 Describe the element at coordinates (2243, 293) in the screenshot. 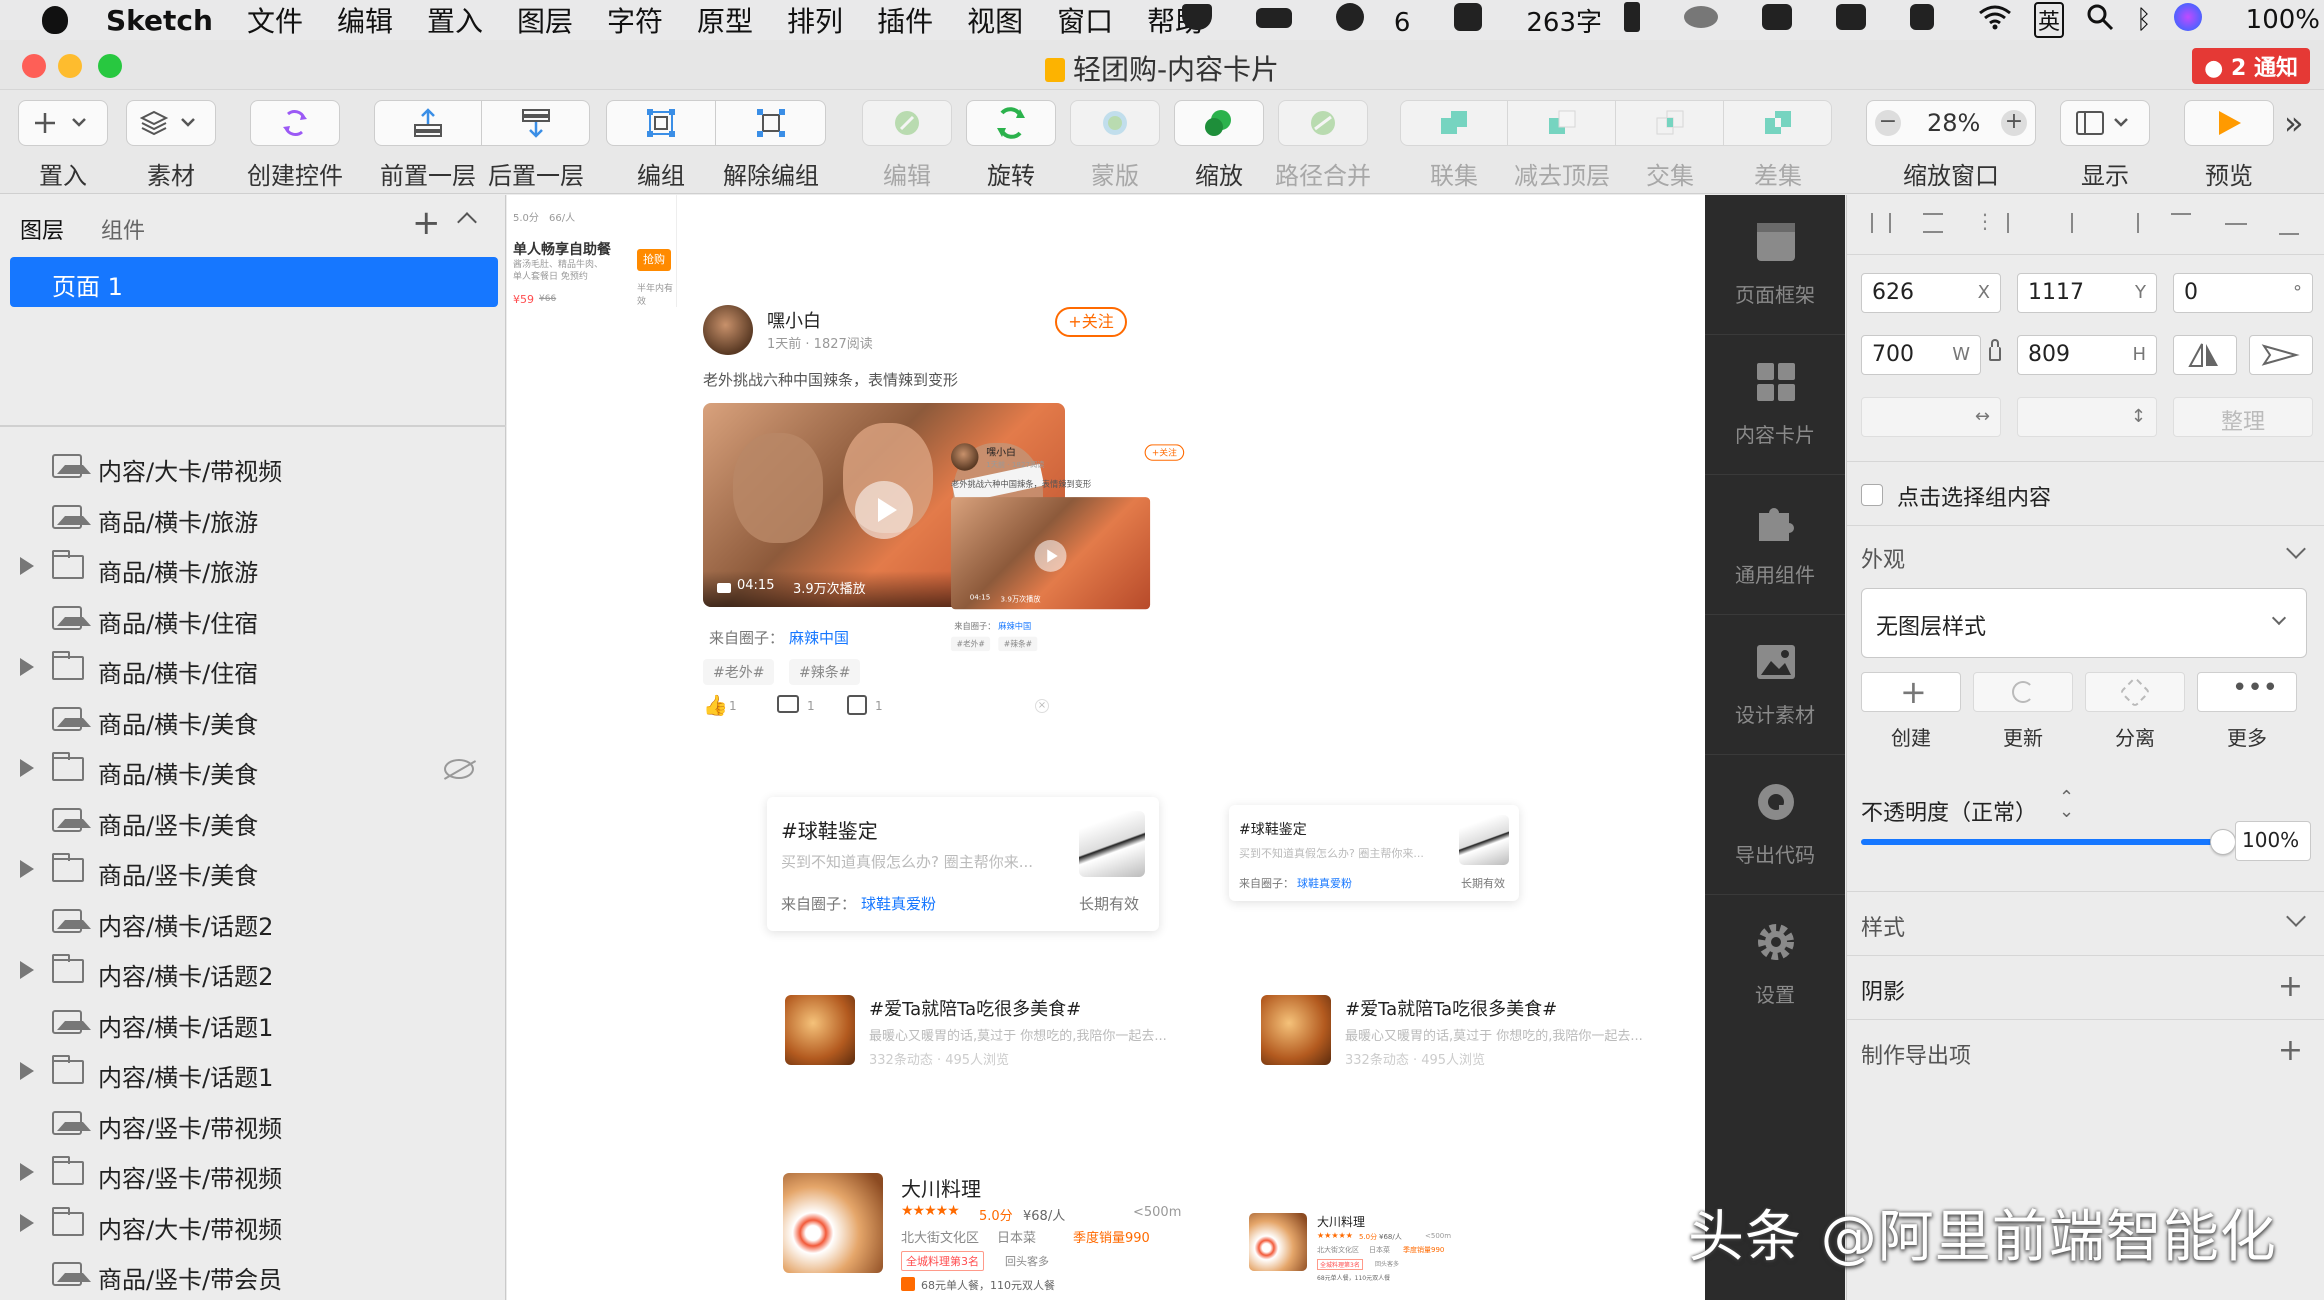

I see `rotation-input: 0 °` at that location.